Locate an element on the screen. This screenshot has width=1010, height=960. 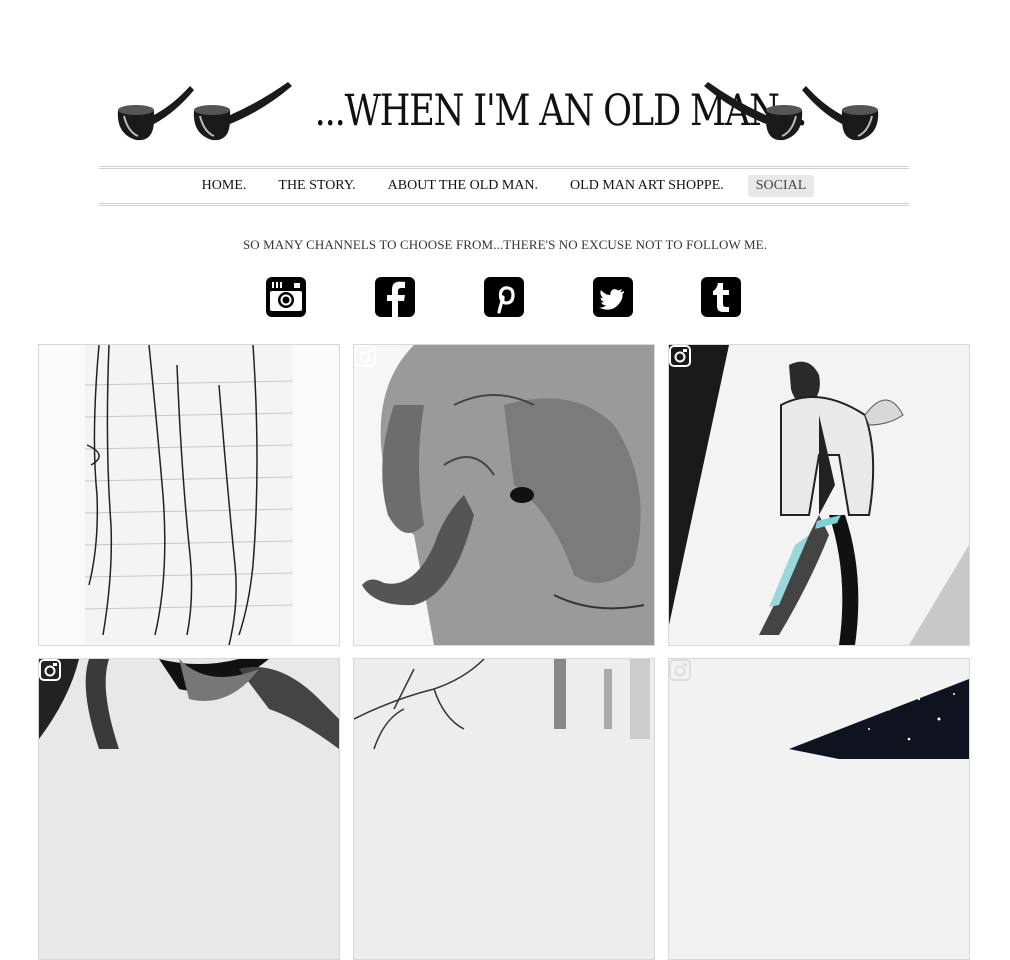
instagram-icon is located at coordinates (286, 297).